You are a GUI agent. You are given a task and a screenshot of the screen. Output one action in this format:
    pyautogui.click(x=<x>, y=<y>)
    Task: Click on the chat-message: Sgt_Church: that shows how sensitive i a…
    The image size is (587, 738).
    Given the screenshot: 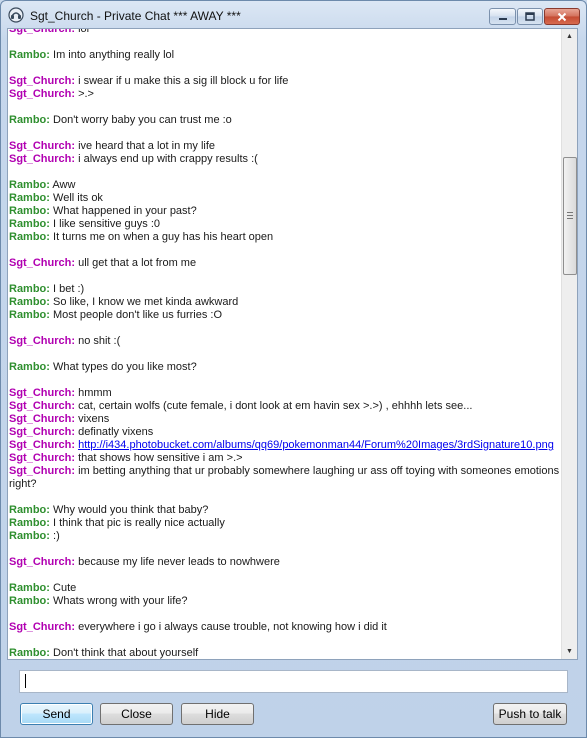 What is the action you would take?
    pyautogui.click(x=285, y=458)
    